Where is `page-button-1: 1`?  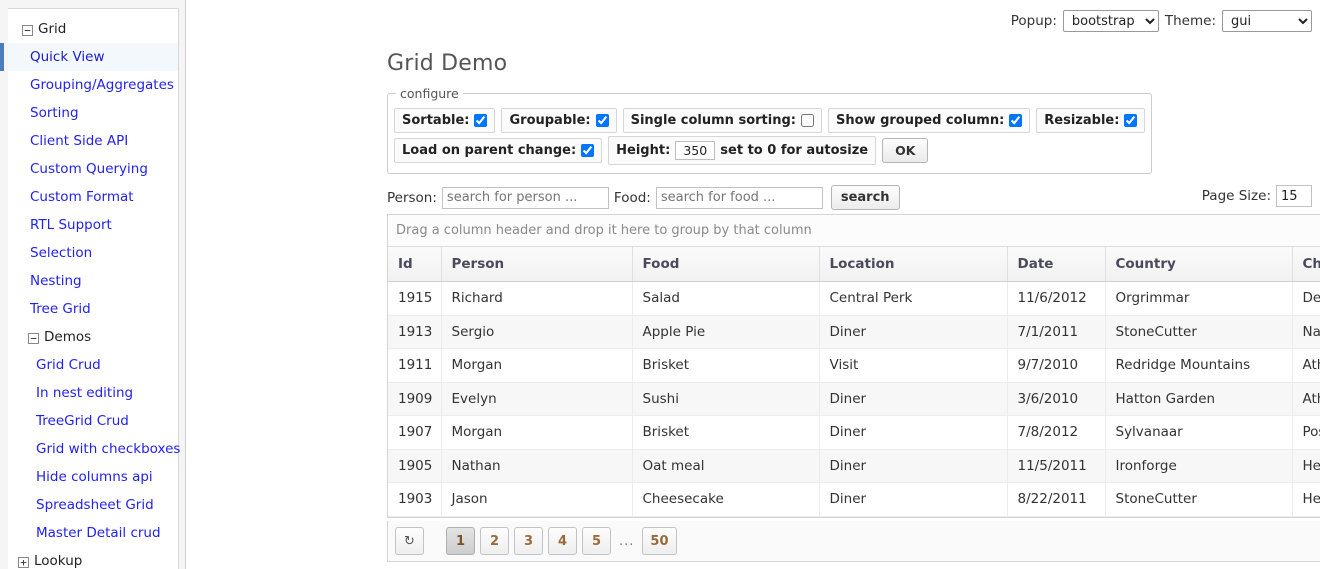 page-button-1: 1 is located at coordinates (460, 541).